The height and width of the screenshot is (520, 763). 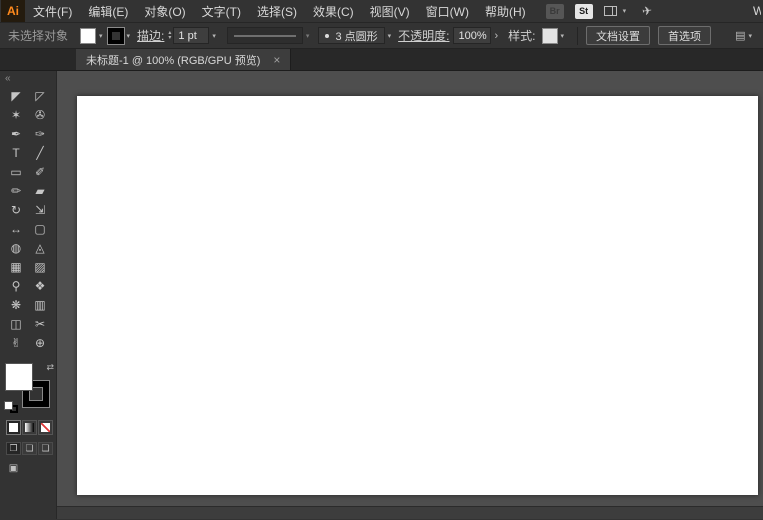 I want to click on curvature-tool: ✑, so click(x=40, y=133).